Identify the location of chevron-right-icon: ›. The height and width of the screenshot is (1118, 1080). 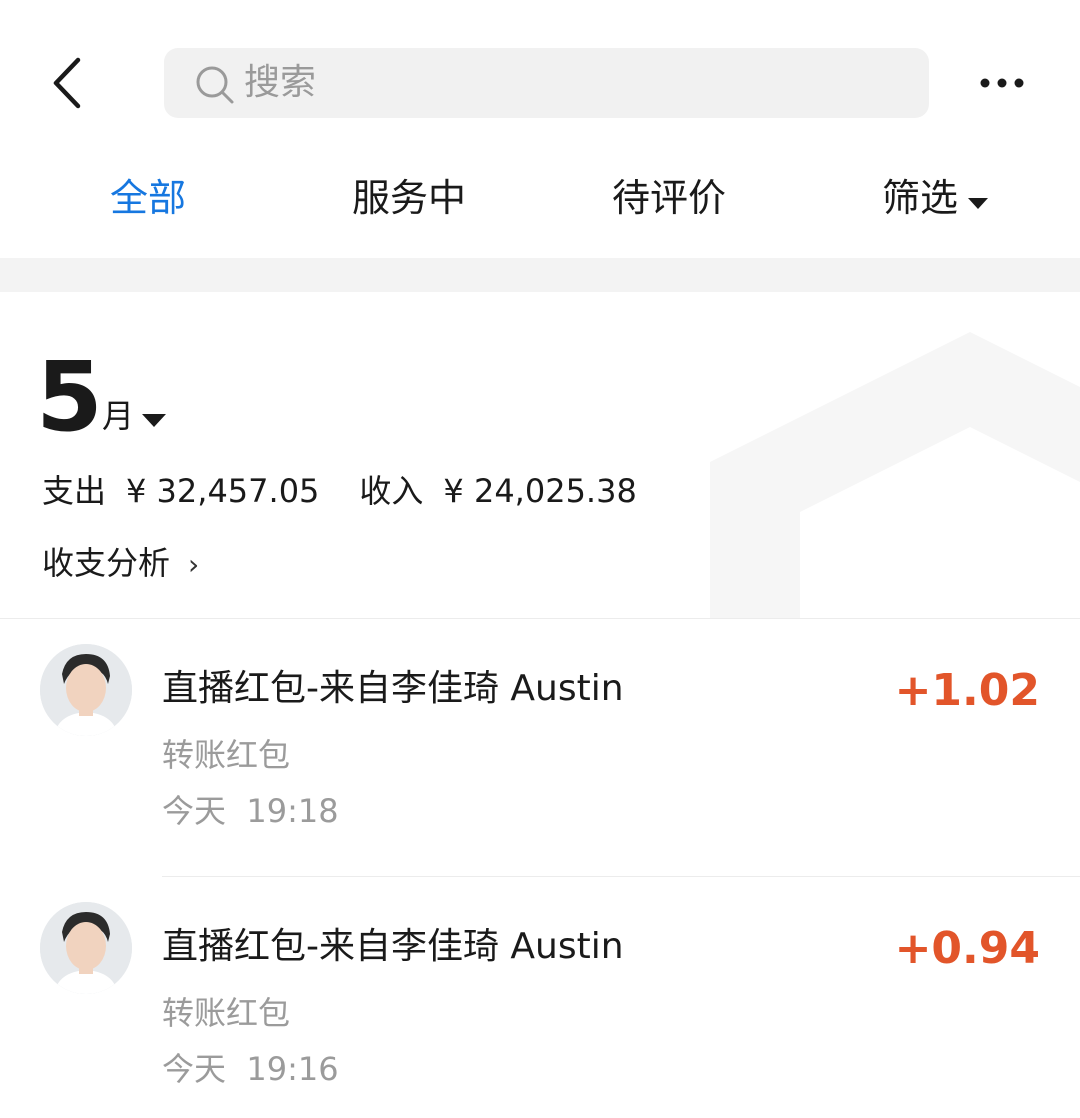
(194, 564).